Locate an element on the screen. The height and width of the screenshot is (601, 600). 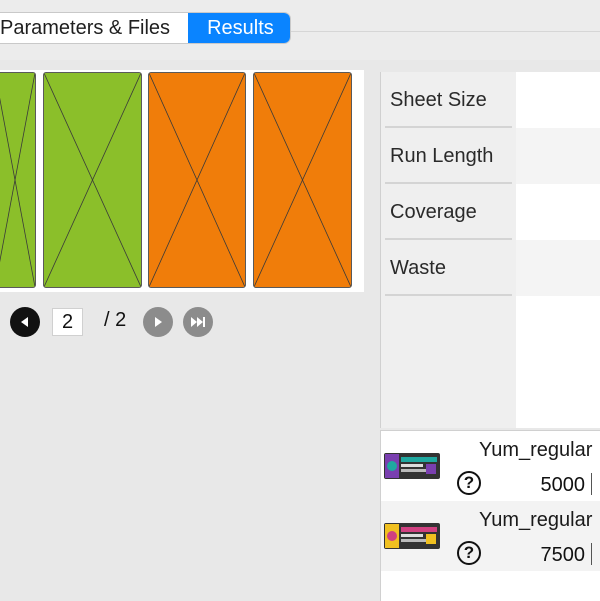
last-icon is located at coordinates (198, 322).